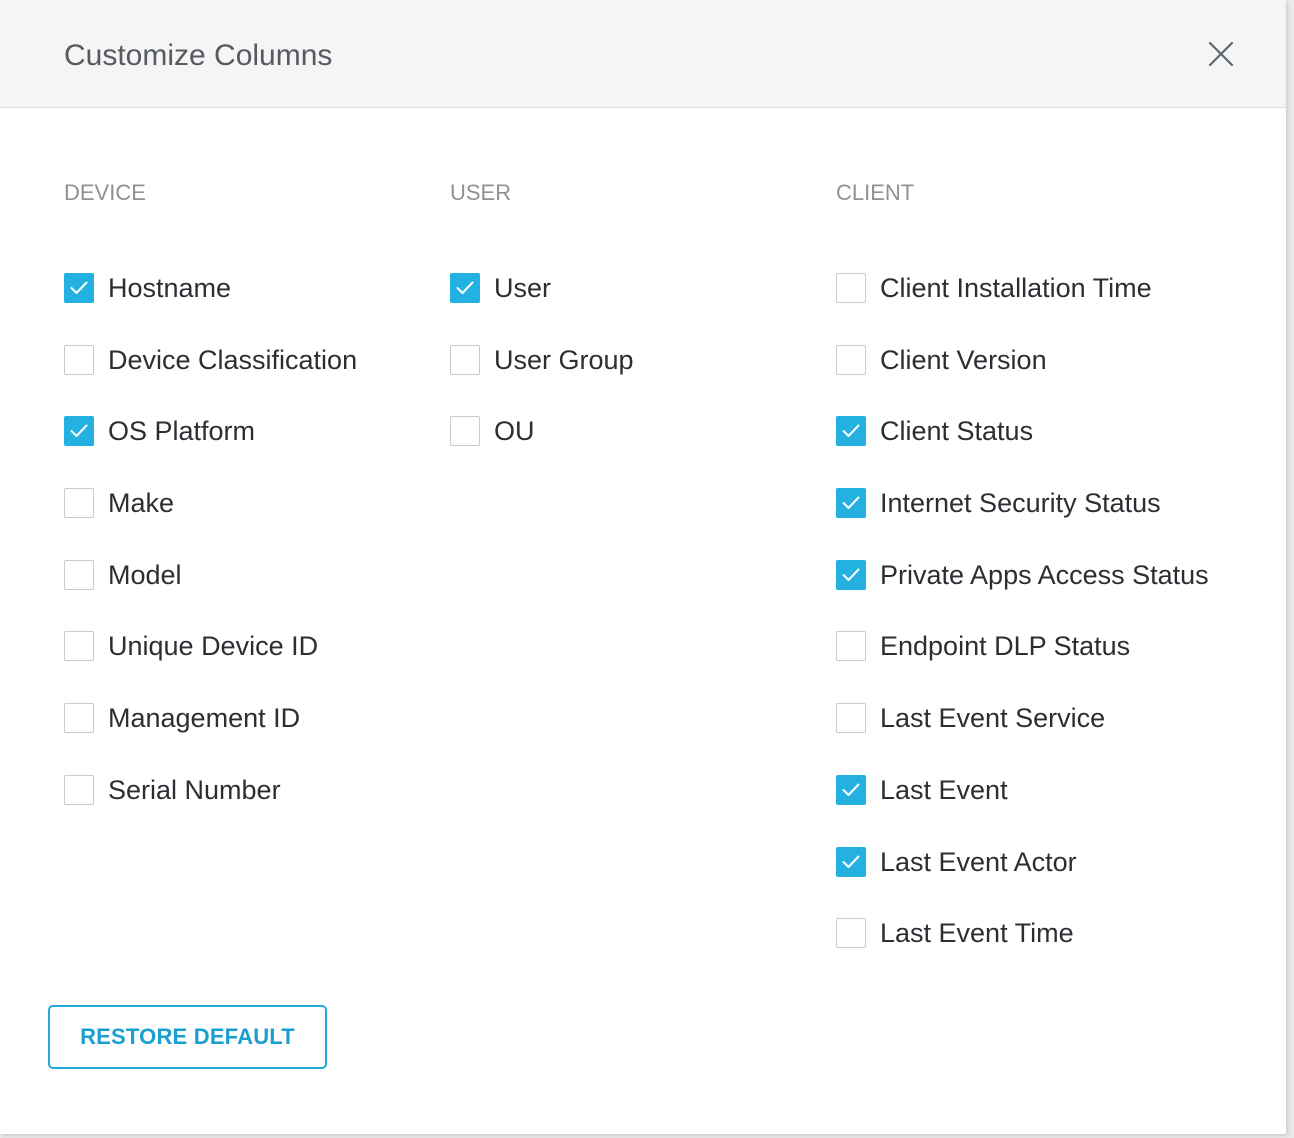 The image size is (1294, 1138). Describe the element at coordinates (957, 431) in the screenshot. I see `client-status-label: Client Status` at that location.